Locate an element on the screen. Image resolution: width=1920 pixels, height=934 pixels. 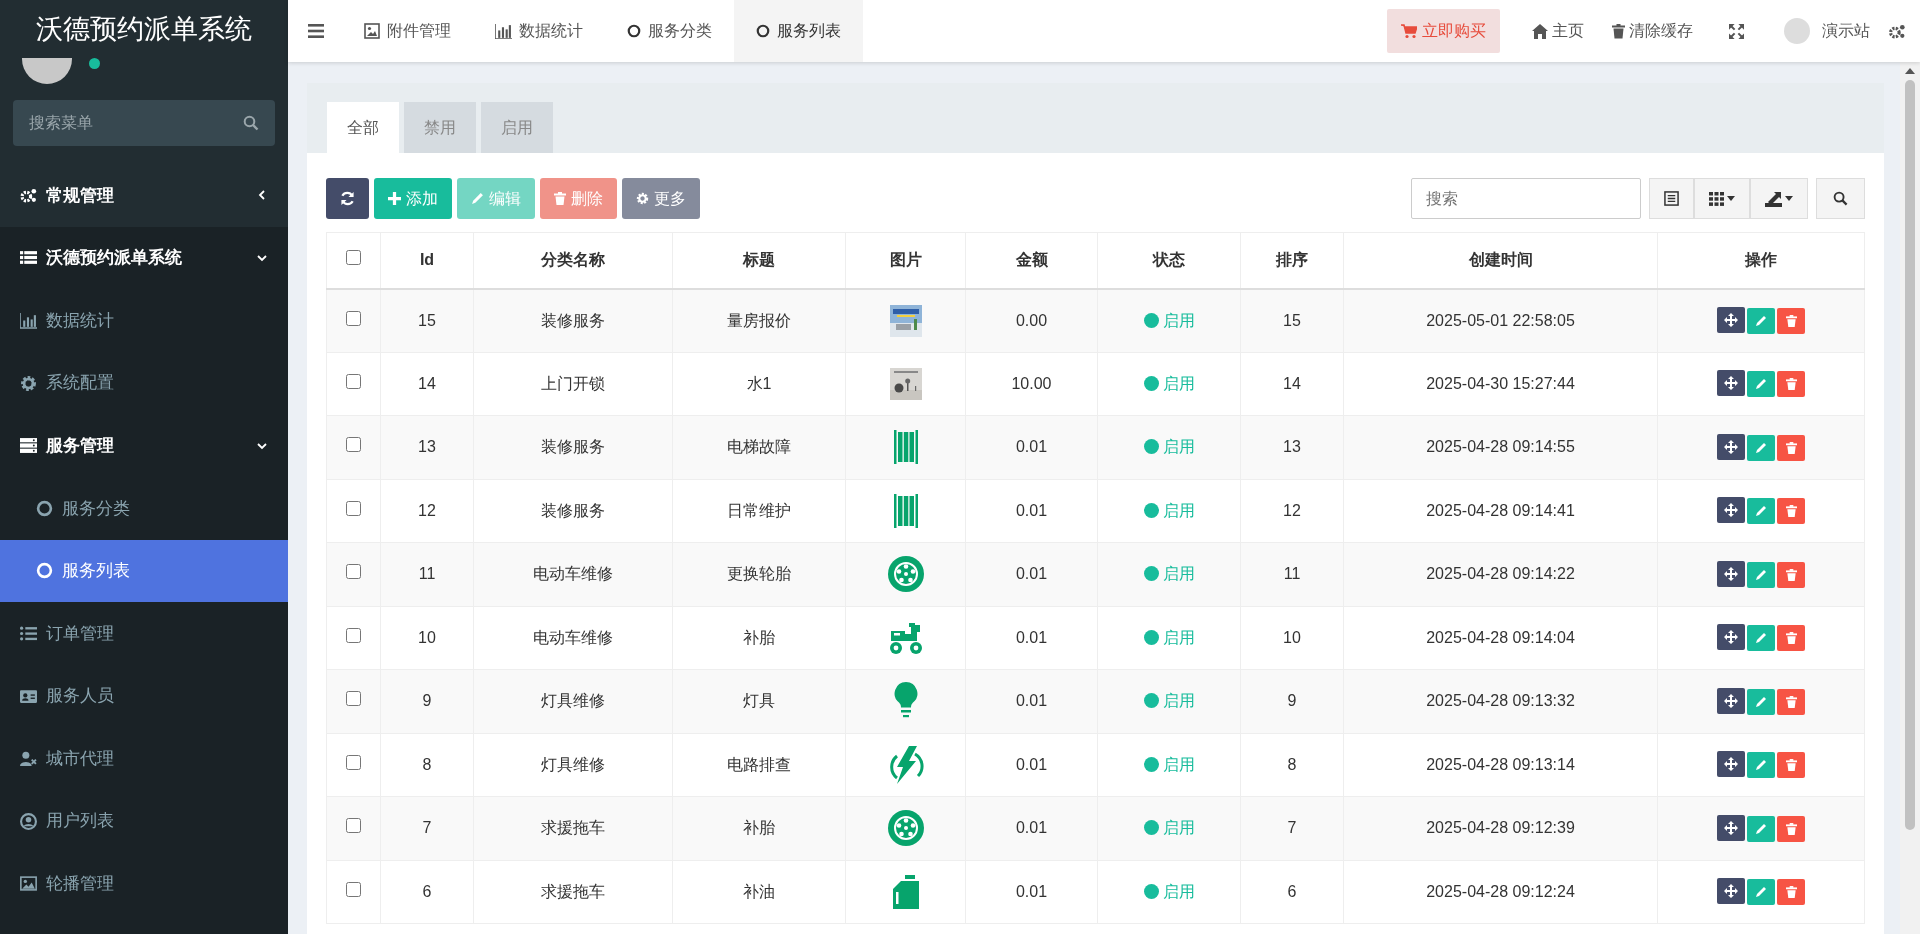
table-cell: 2025-04-28 09:13:14 is located at coordinates (1500, 765).